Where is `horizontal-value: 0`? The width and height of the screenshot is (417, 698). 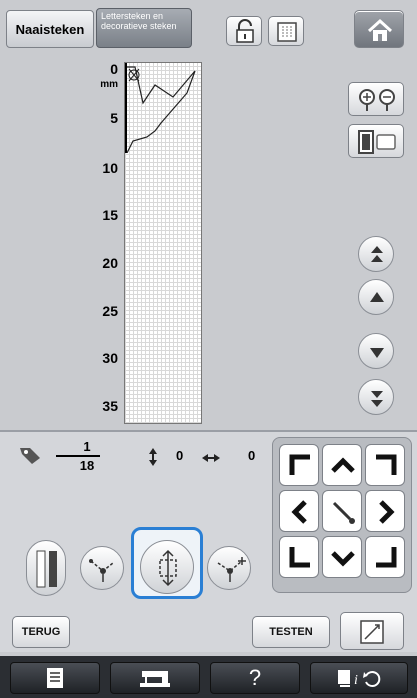
horizontal-value: 0 is located at coordinates (252, 455).